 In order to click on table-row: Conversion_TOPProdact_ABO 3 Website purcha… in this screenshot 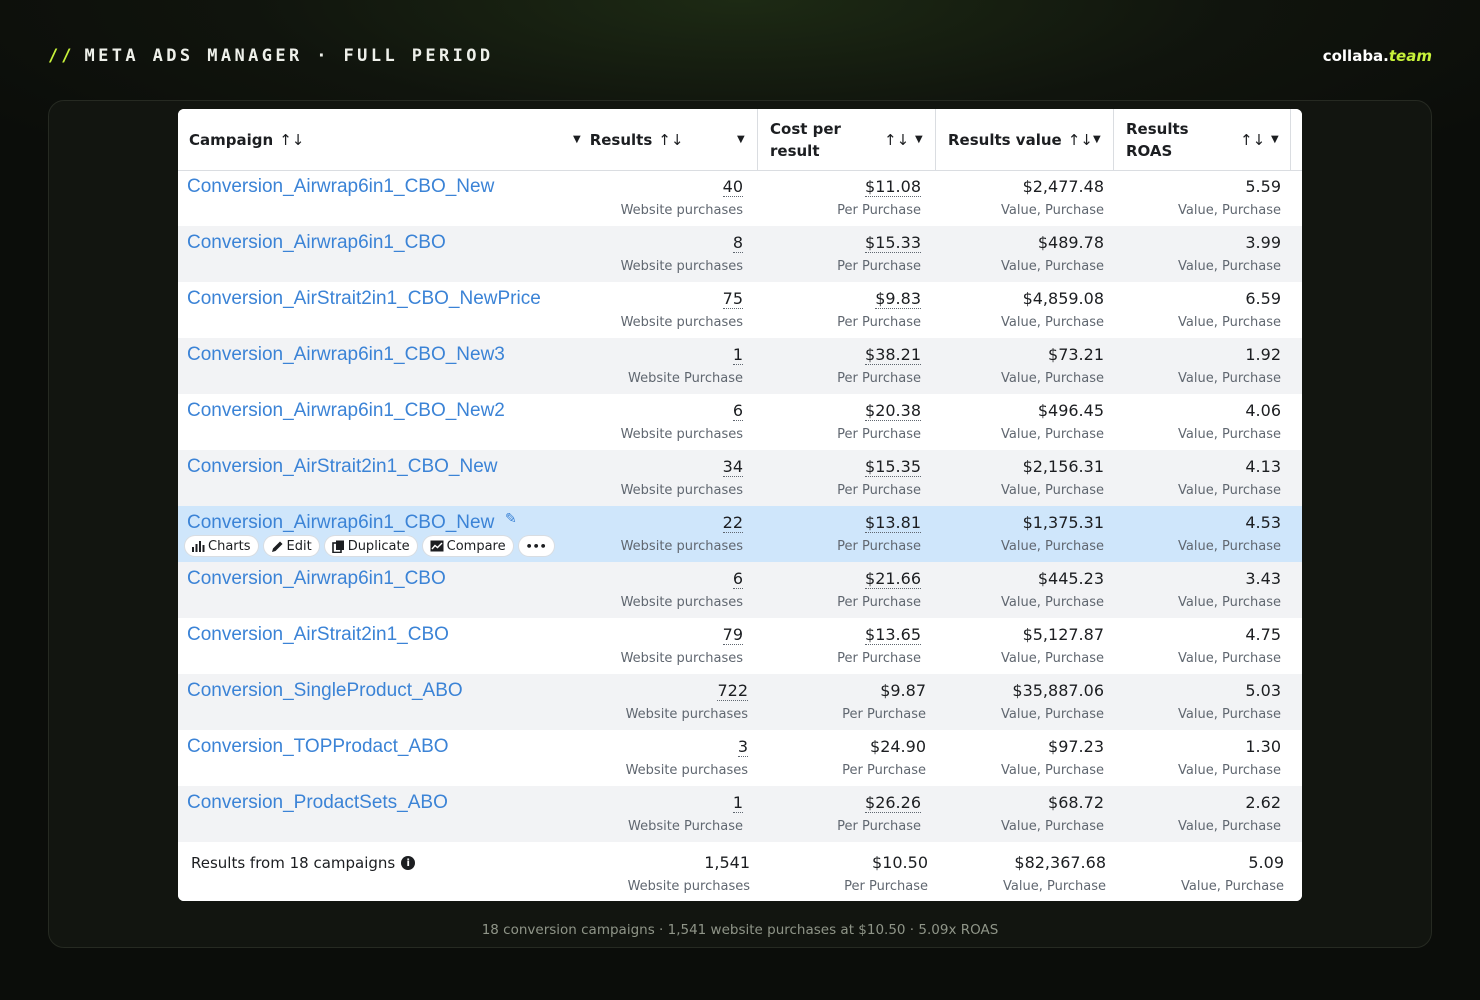, I will do `click(740, 758)`.